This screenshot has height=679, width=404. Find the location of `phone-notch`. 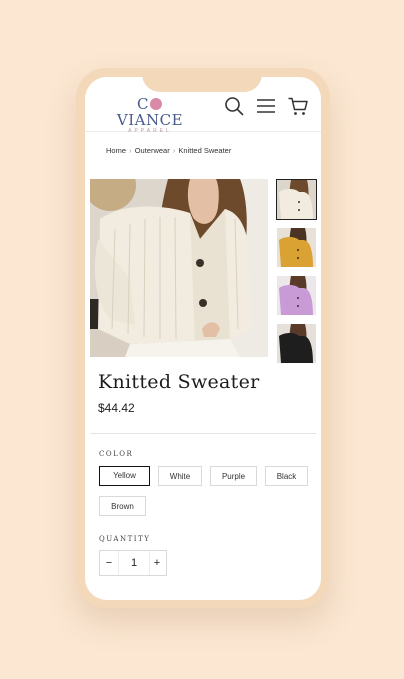

phone-notch is located at coordinates (202, 80).